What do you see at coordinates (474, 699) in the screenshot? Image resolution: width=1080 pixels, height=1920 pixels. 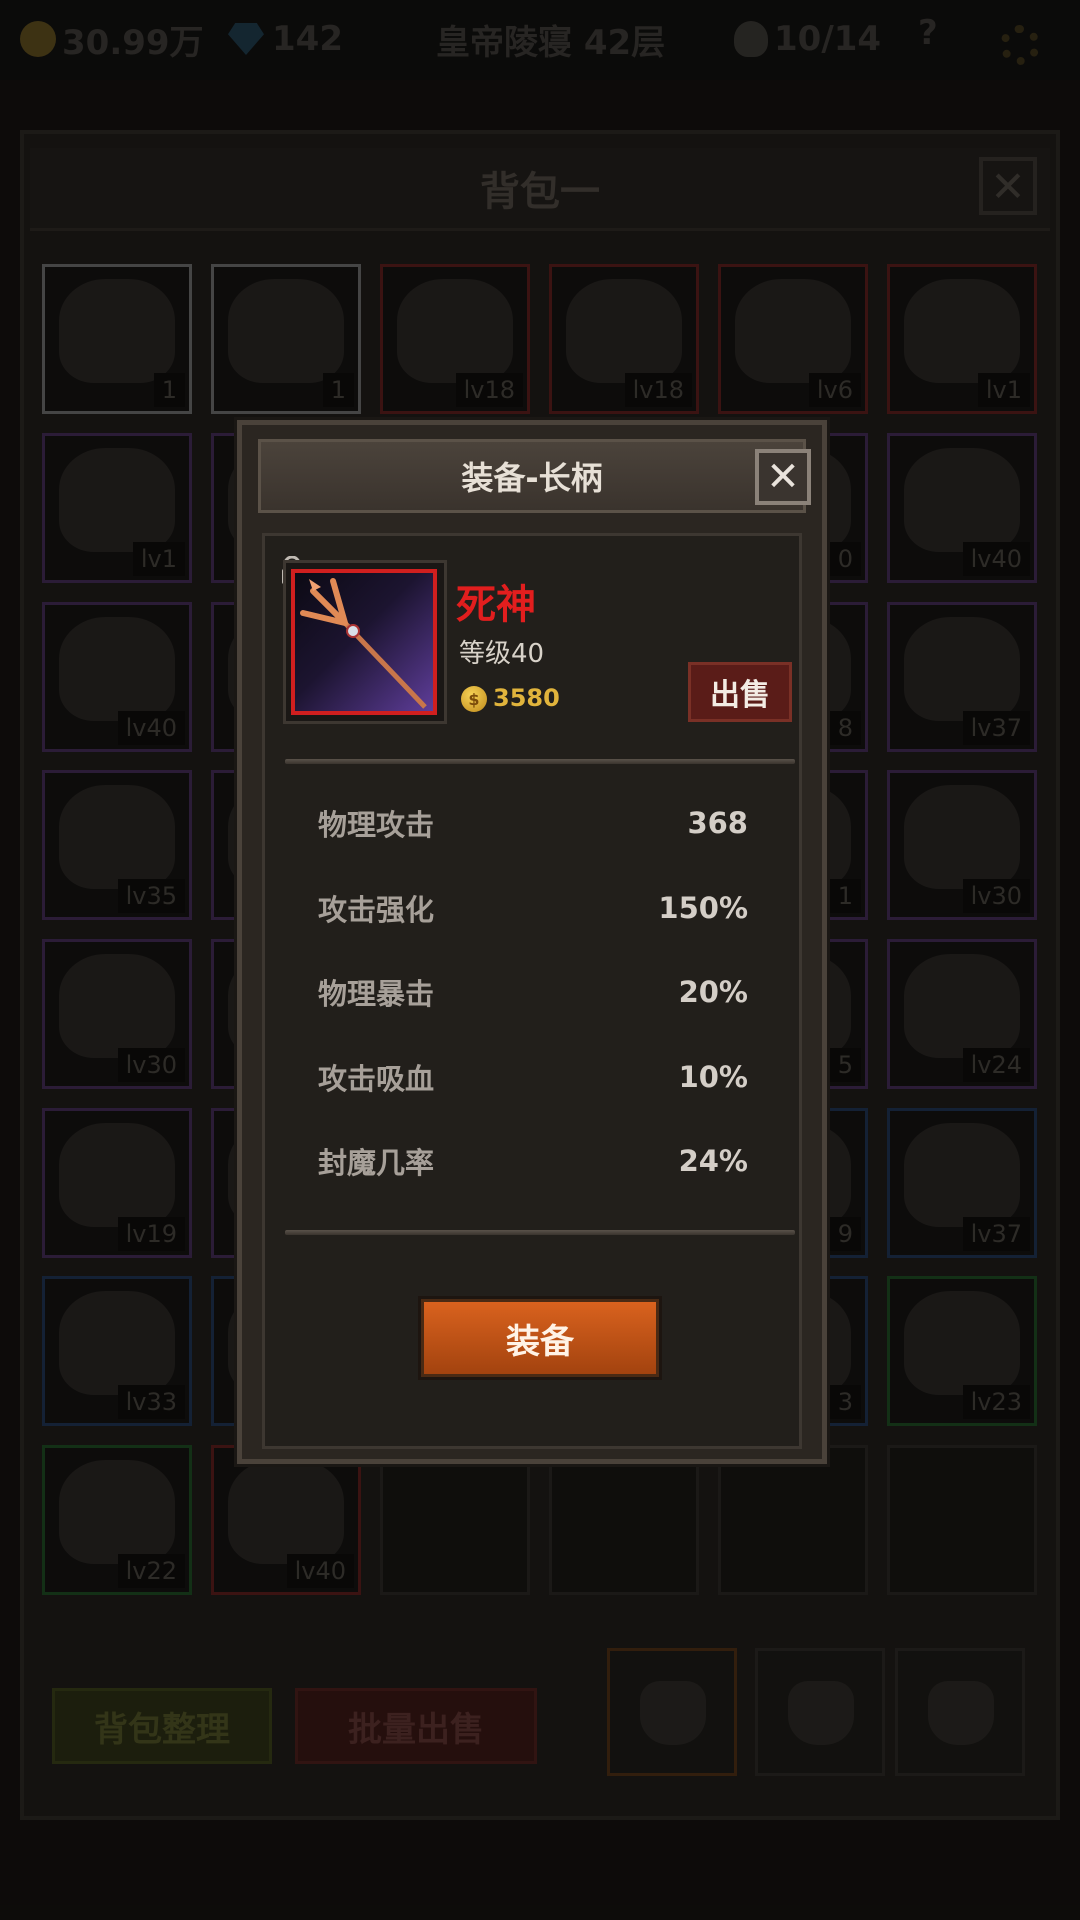 I see `gold-coin-icon: $` at bounding box center [474, 699].